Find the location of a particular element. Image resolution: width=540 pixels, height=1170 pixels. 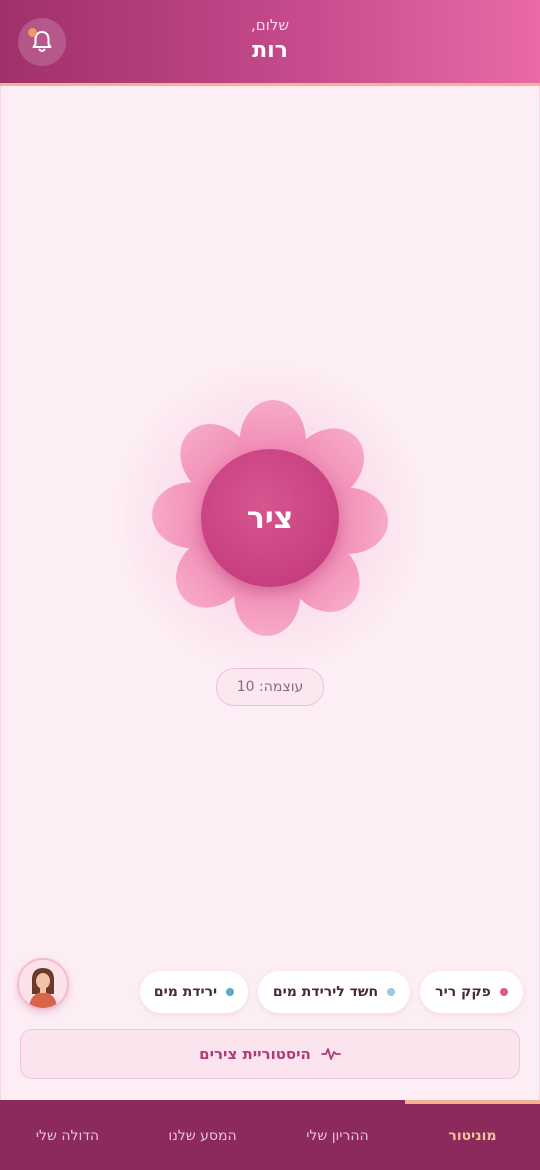

nav-tab-our-journey: המסע שלנו is located at coordinates (202, 1136).